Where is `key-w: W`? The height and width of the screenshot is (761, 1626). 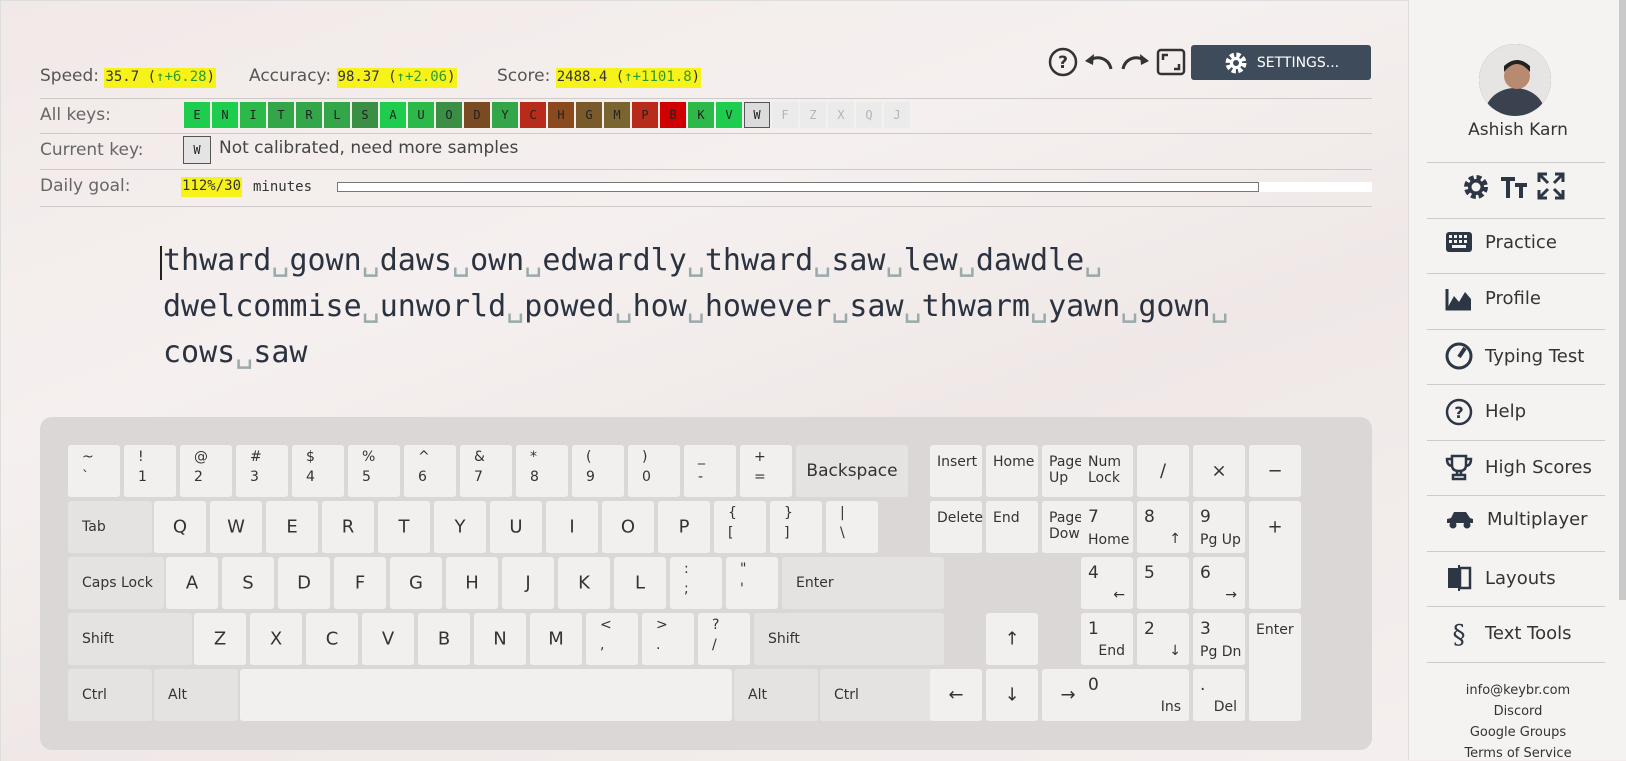 key-w: W is located at coordinates (236, 527).